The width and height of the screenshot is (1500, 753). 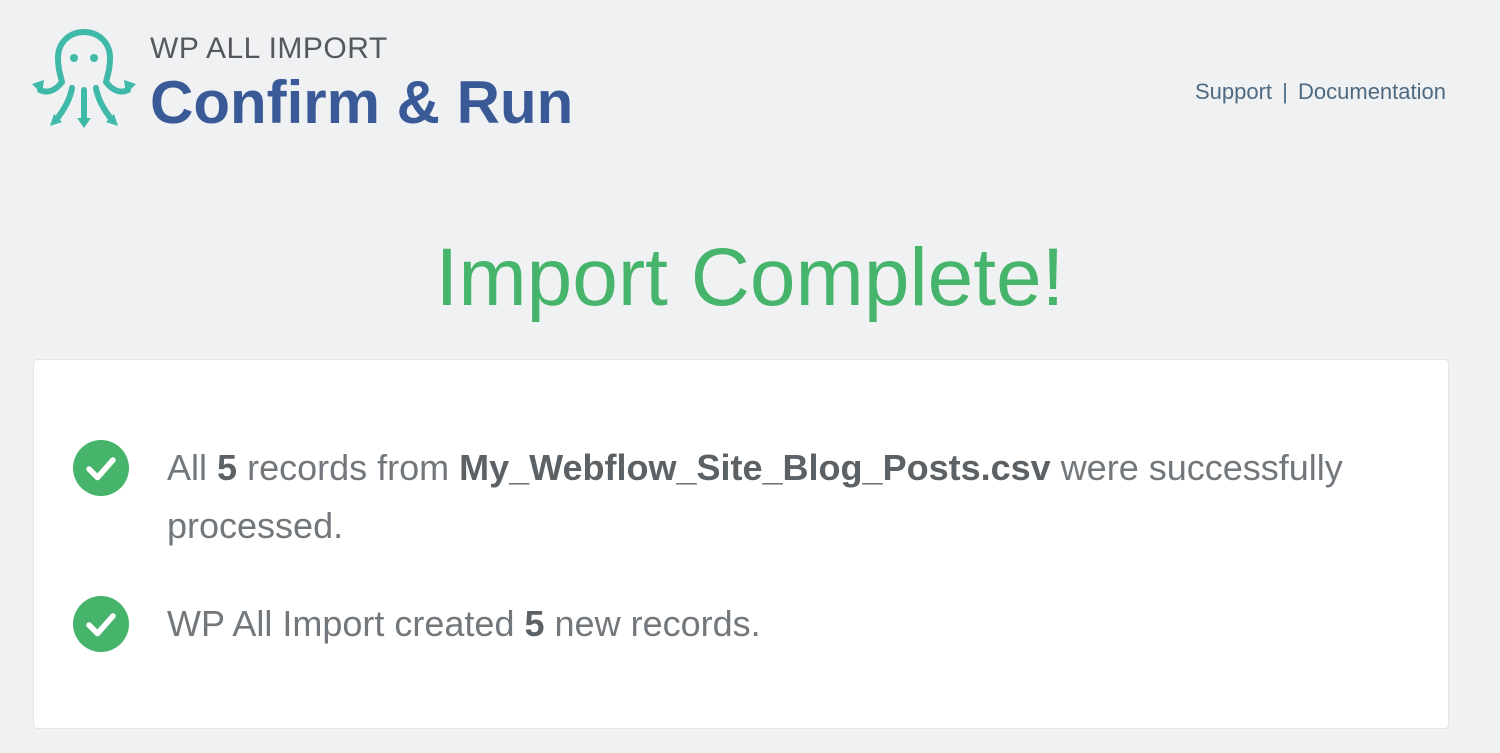 I want to click on header-links: Support | Documentation, so click(x=1320, y=92).